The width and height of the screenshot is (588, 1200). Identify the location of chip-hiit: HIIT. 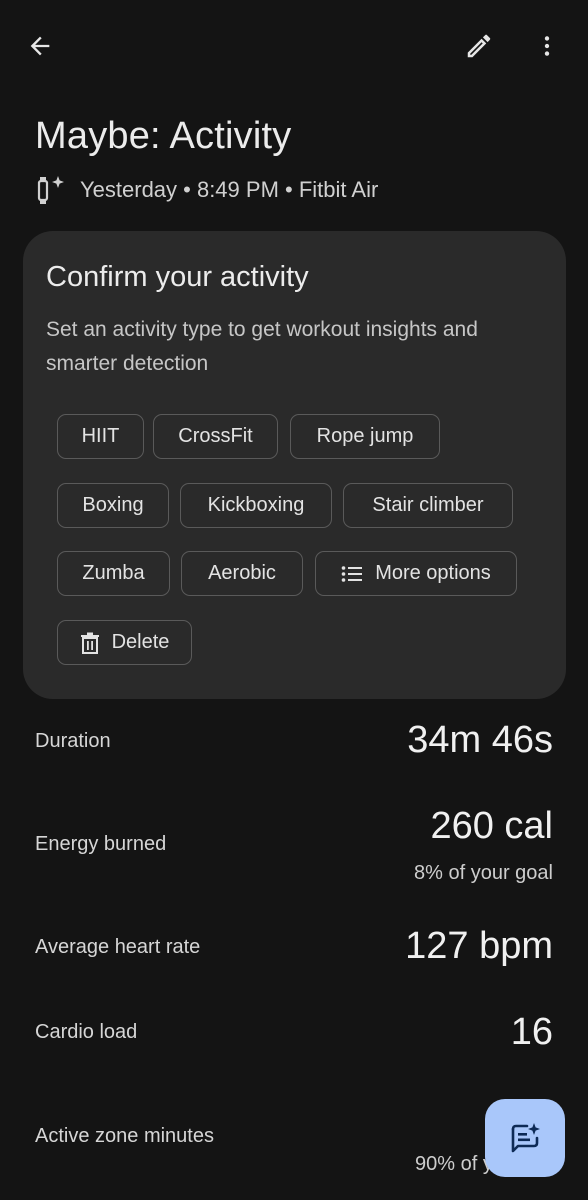
(100, 436).